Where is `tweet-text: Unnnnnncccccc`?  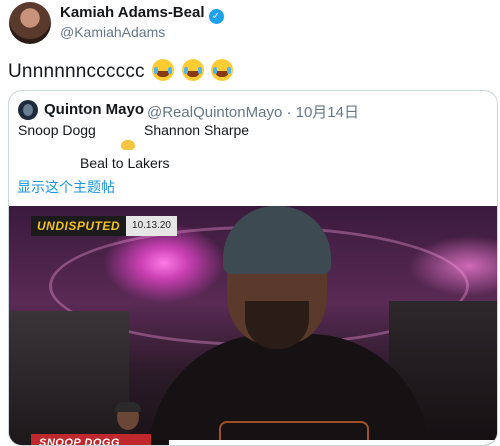
tweet-text: Unnnnnncccccc is located at coordinates (121, 71).